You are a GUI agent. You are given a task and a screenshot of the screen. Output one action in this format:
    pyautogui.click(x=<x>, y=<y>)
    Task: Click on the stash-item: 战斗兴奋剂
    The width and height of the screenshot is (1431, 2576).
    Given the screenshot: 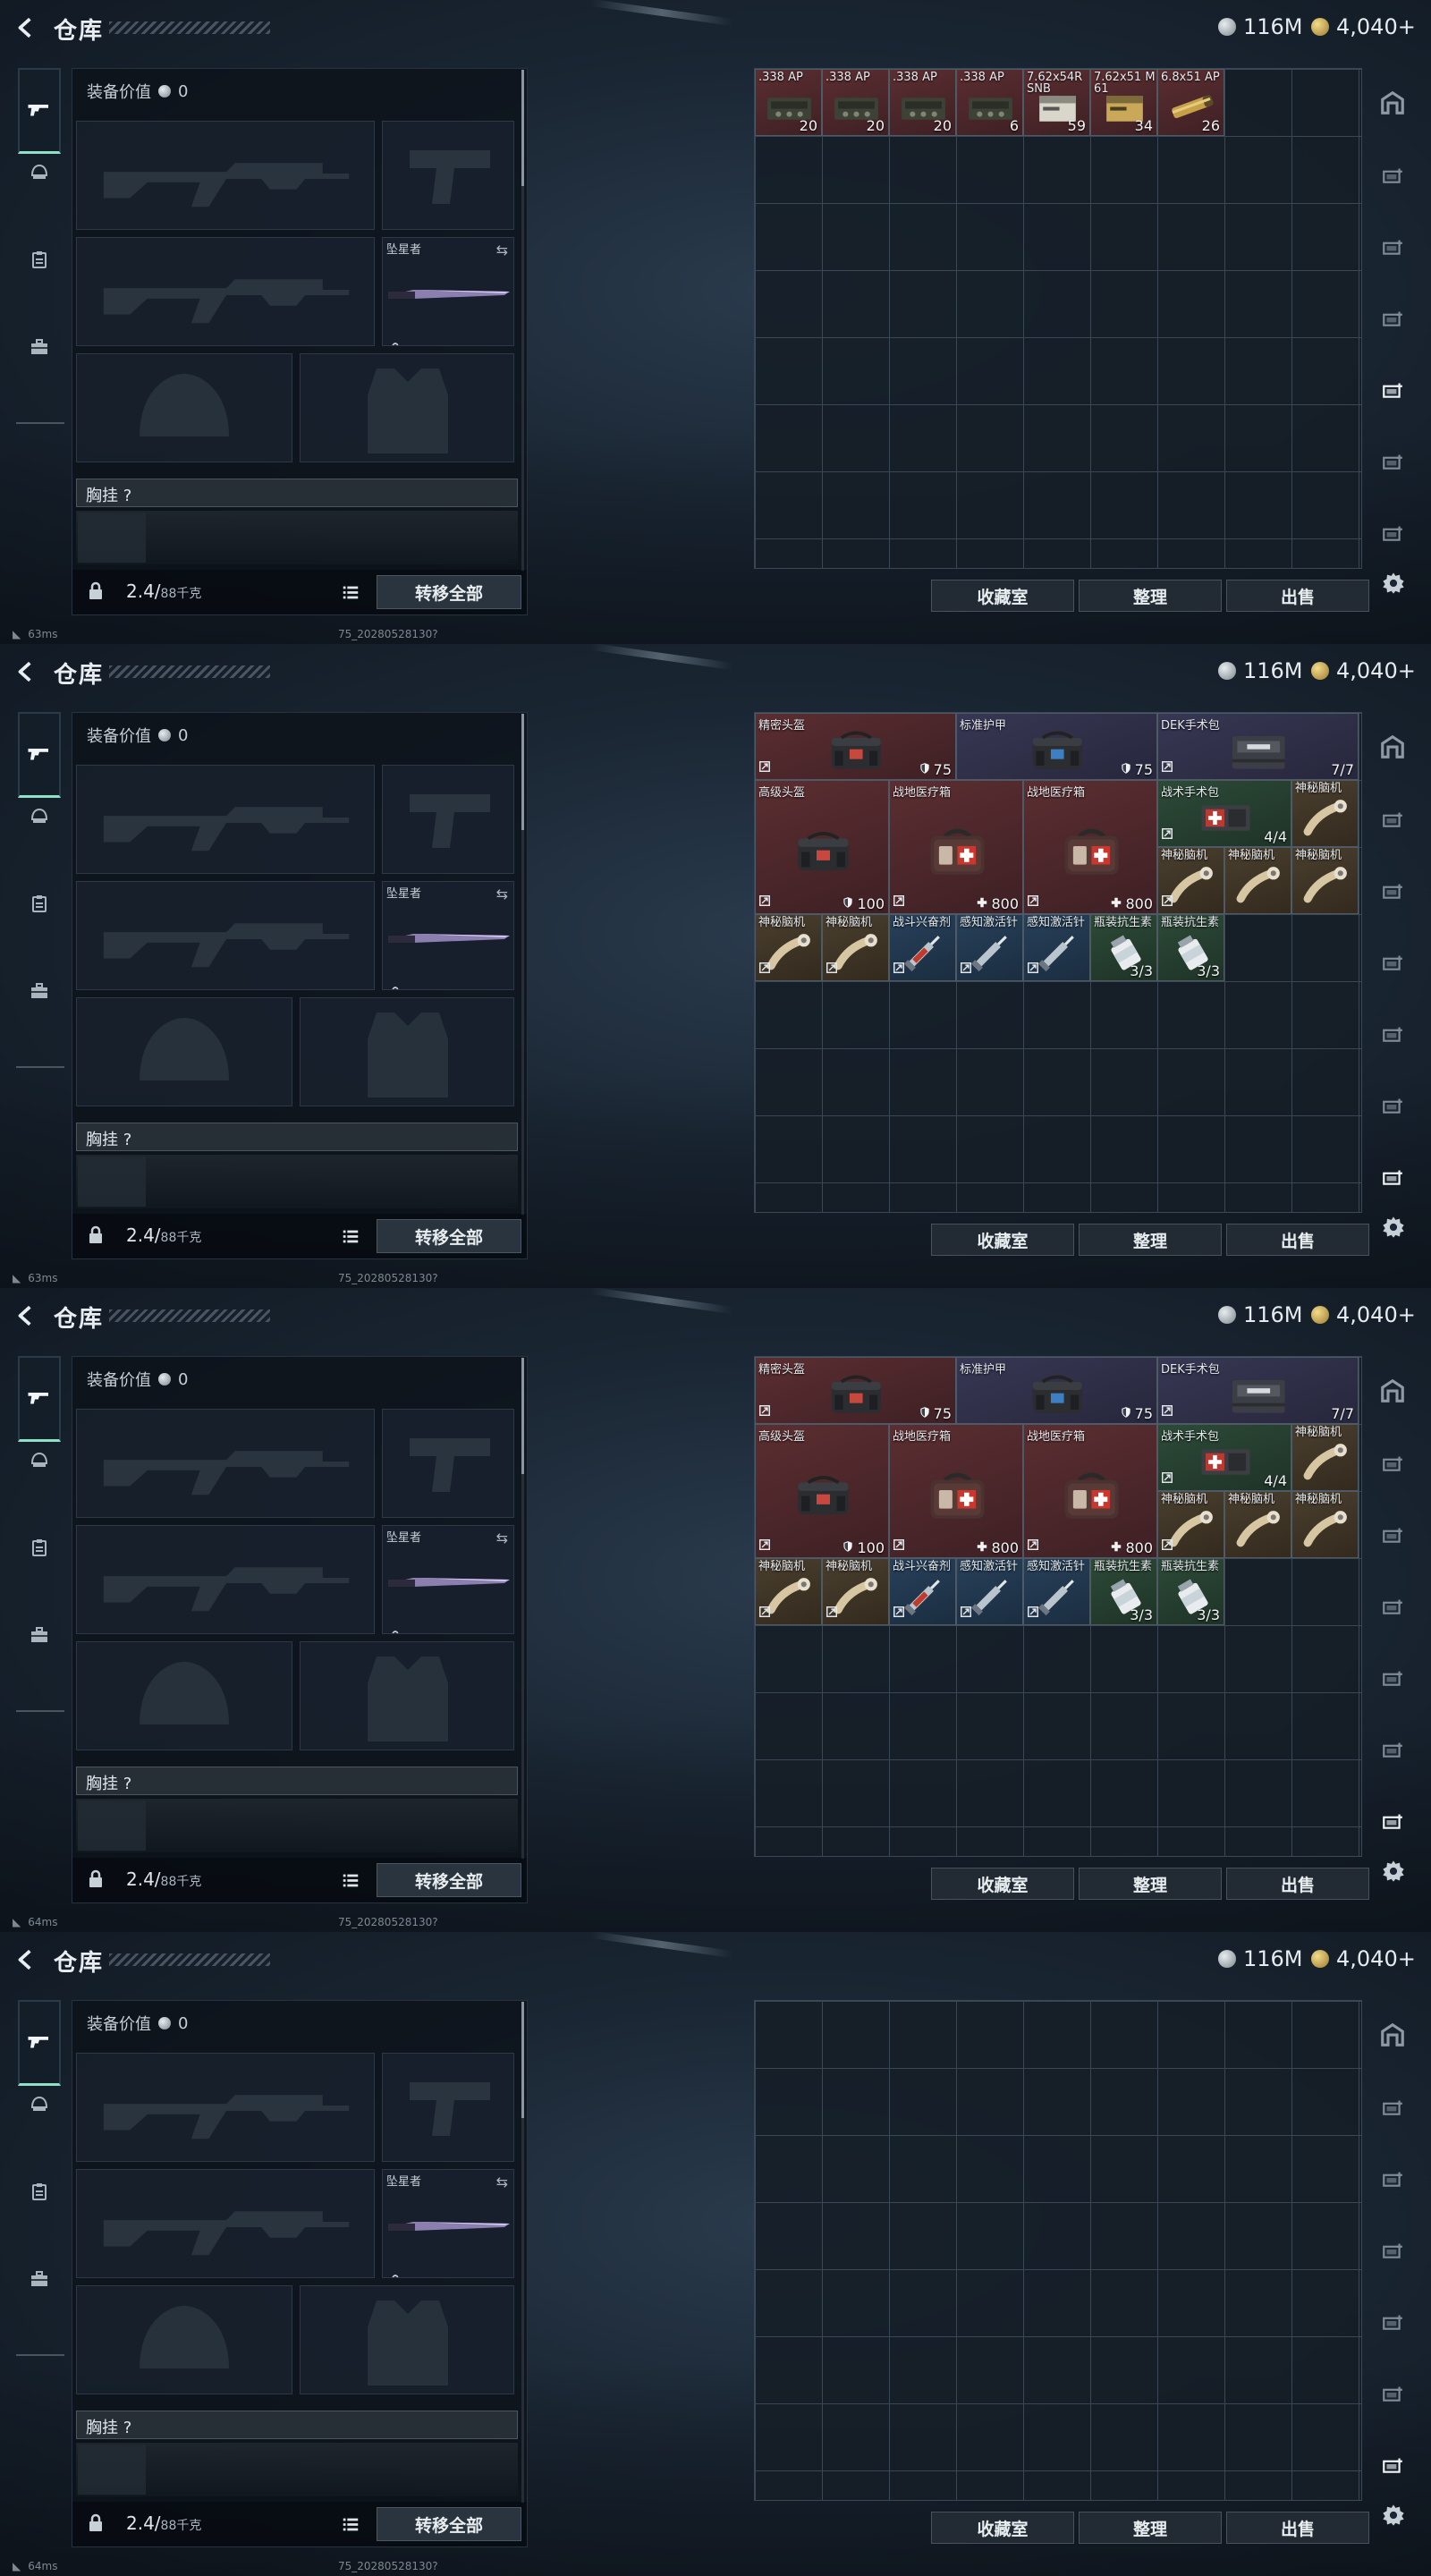 What is the action you would take?
    pyautogui.click(x=923, y=1591)
    